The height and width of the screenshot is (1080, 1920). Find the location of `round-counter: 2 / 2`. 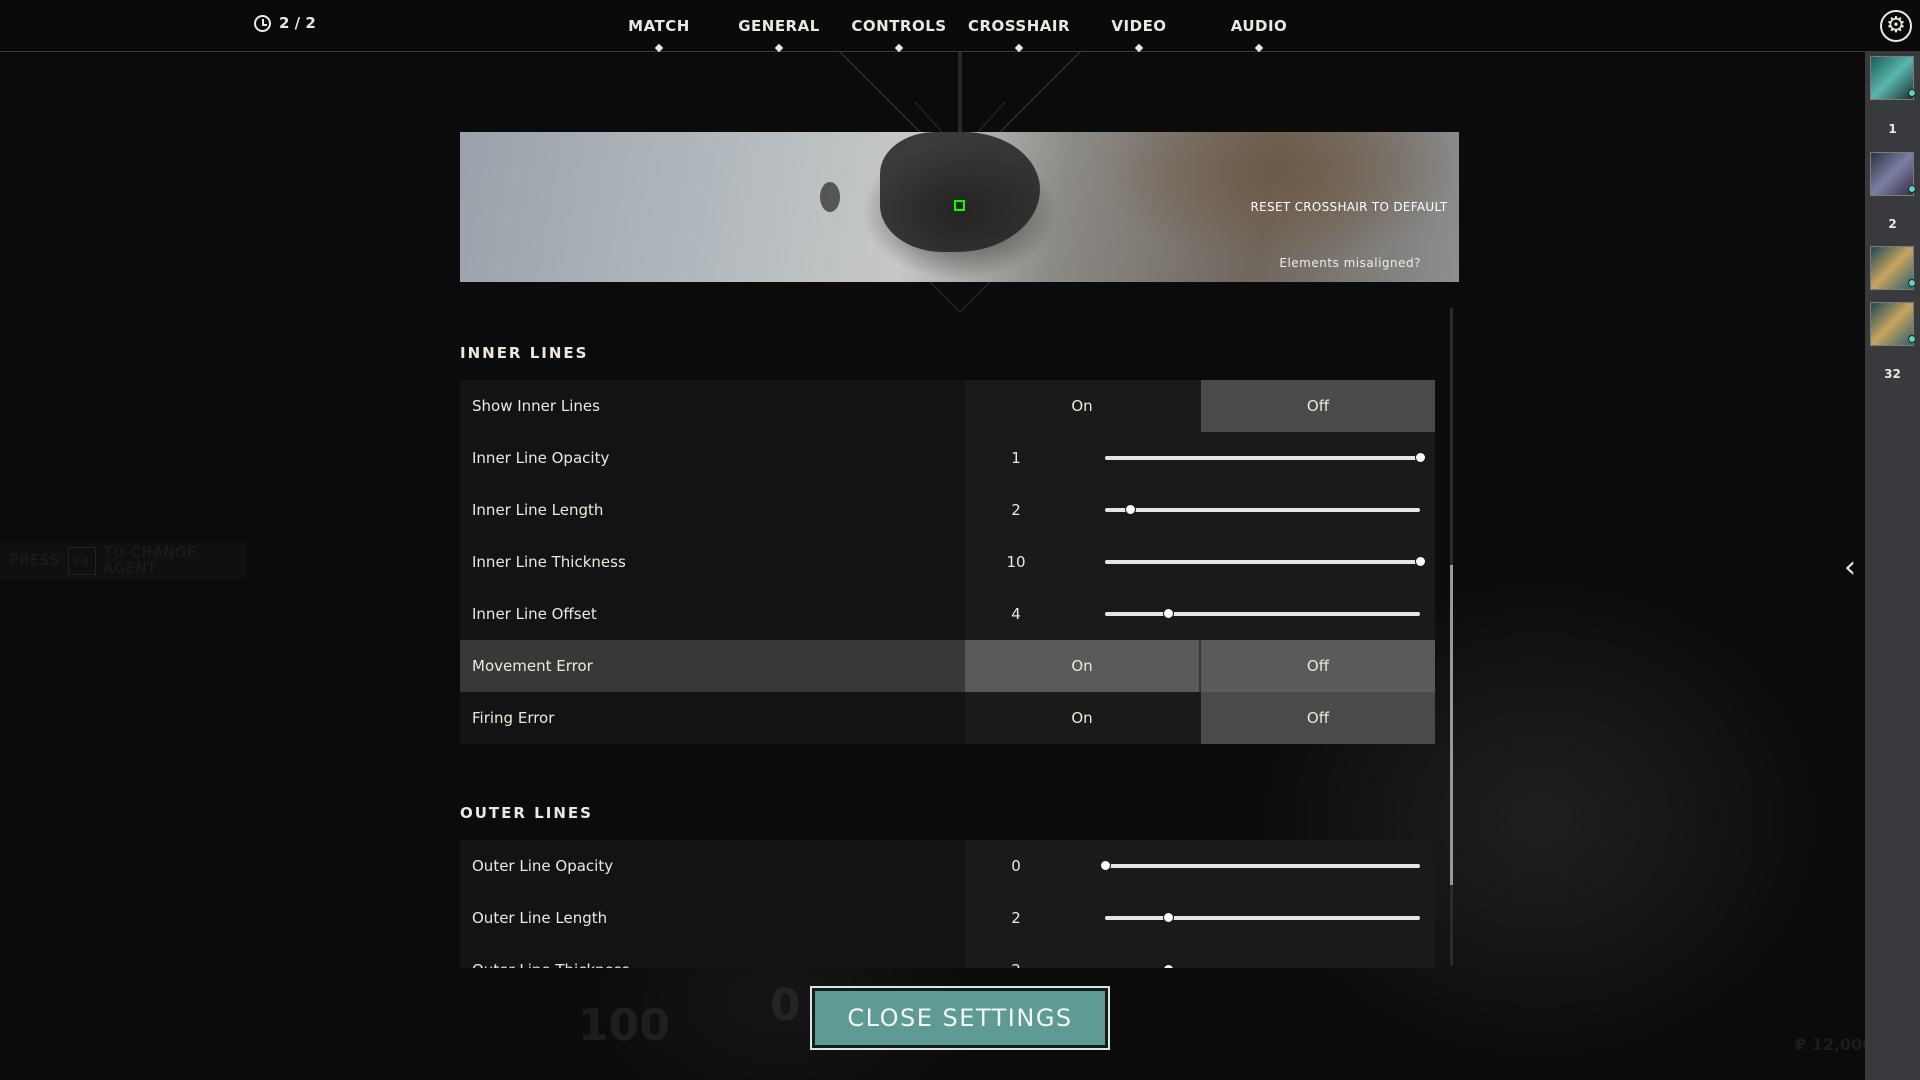

round-counter: 2 / 2 is located at coordinates (285, 23).